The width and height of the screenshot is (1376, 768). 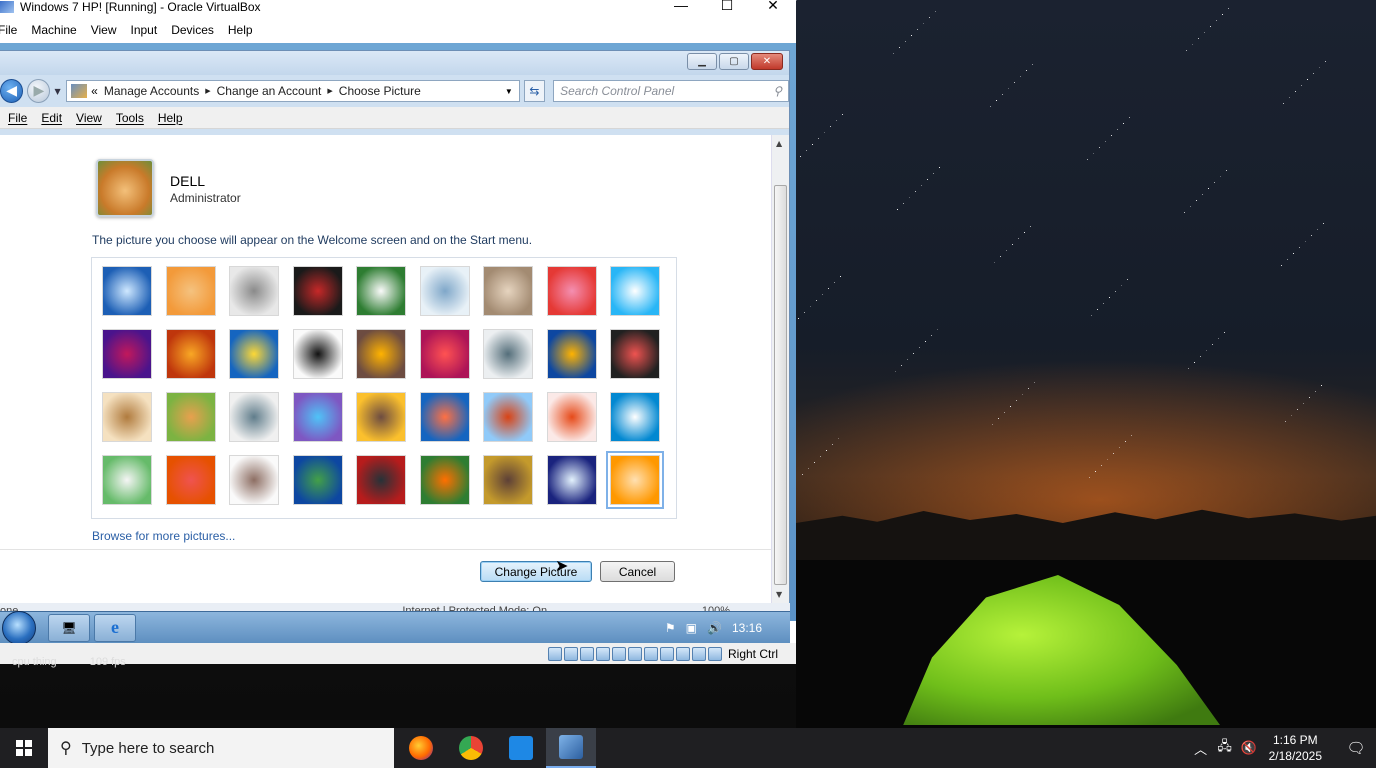 I want to click on picture-gyroscope, so click(x=444, y=291).